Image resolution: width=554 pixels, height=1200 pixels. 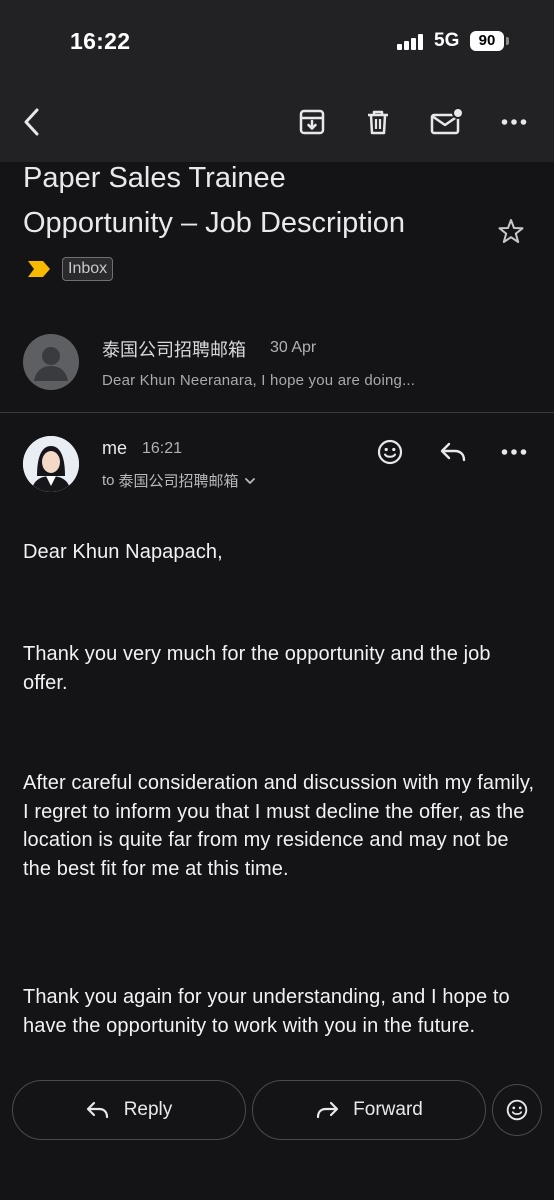 I want to click on mail-unread-icon, so click(x=446, y=121).